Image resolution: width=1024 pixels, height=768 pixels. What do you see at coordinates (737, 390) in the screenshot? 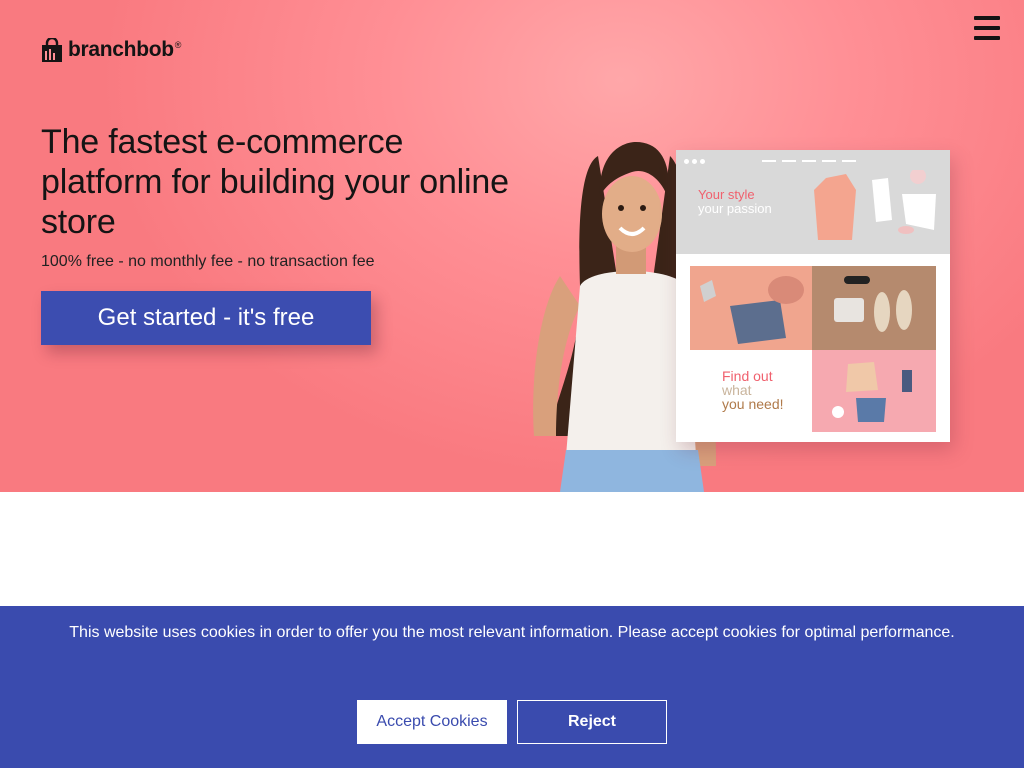
I see `mockup-find-line2: what` at bounding box center [737, 390].